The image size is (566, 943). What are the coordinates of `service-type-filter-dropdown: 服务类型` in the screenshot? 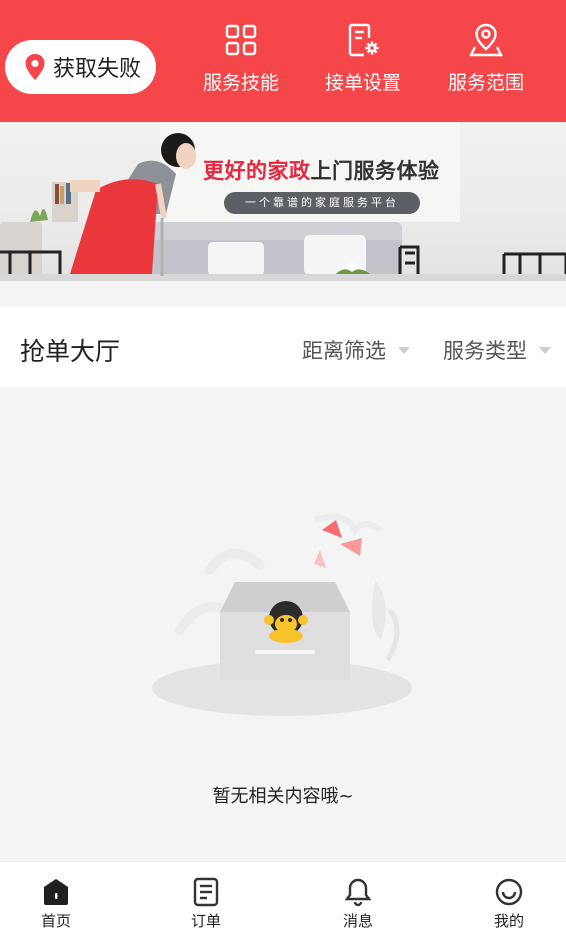 It's located at (497, 350).